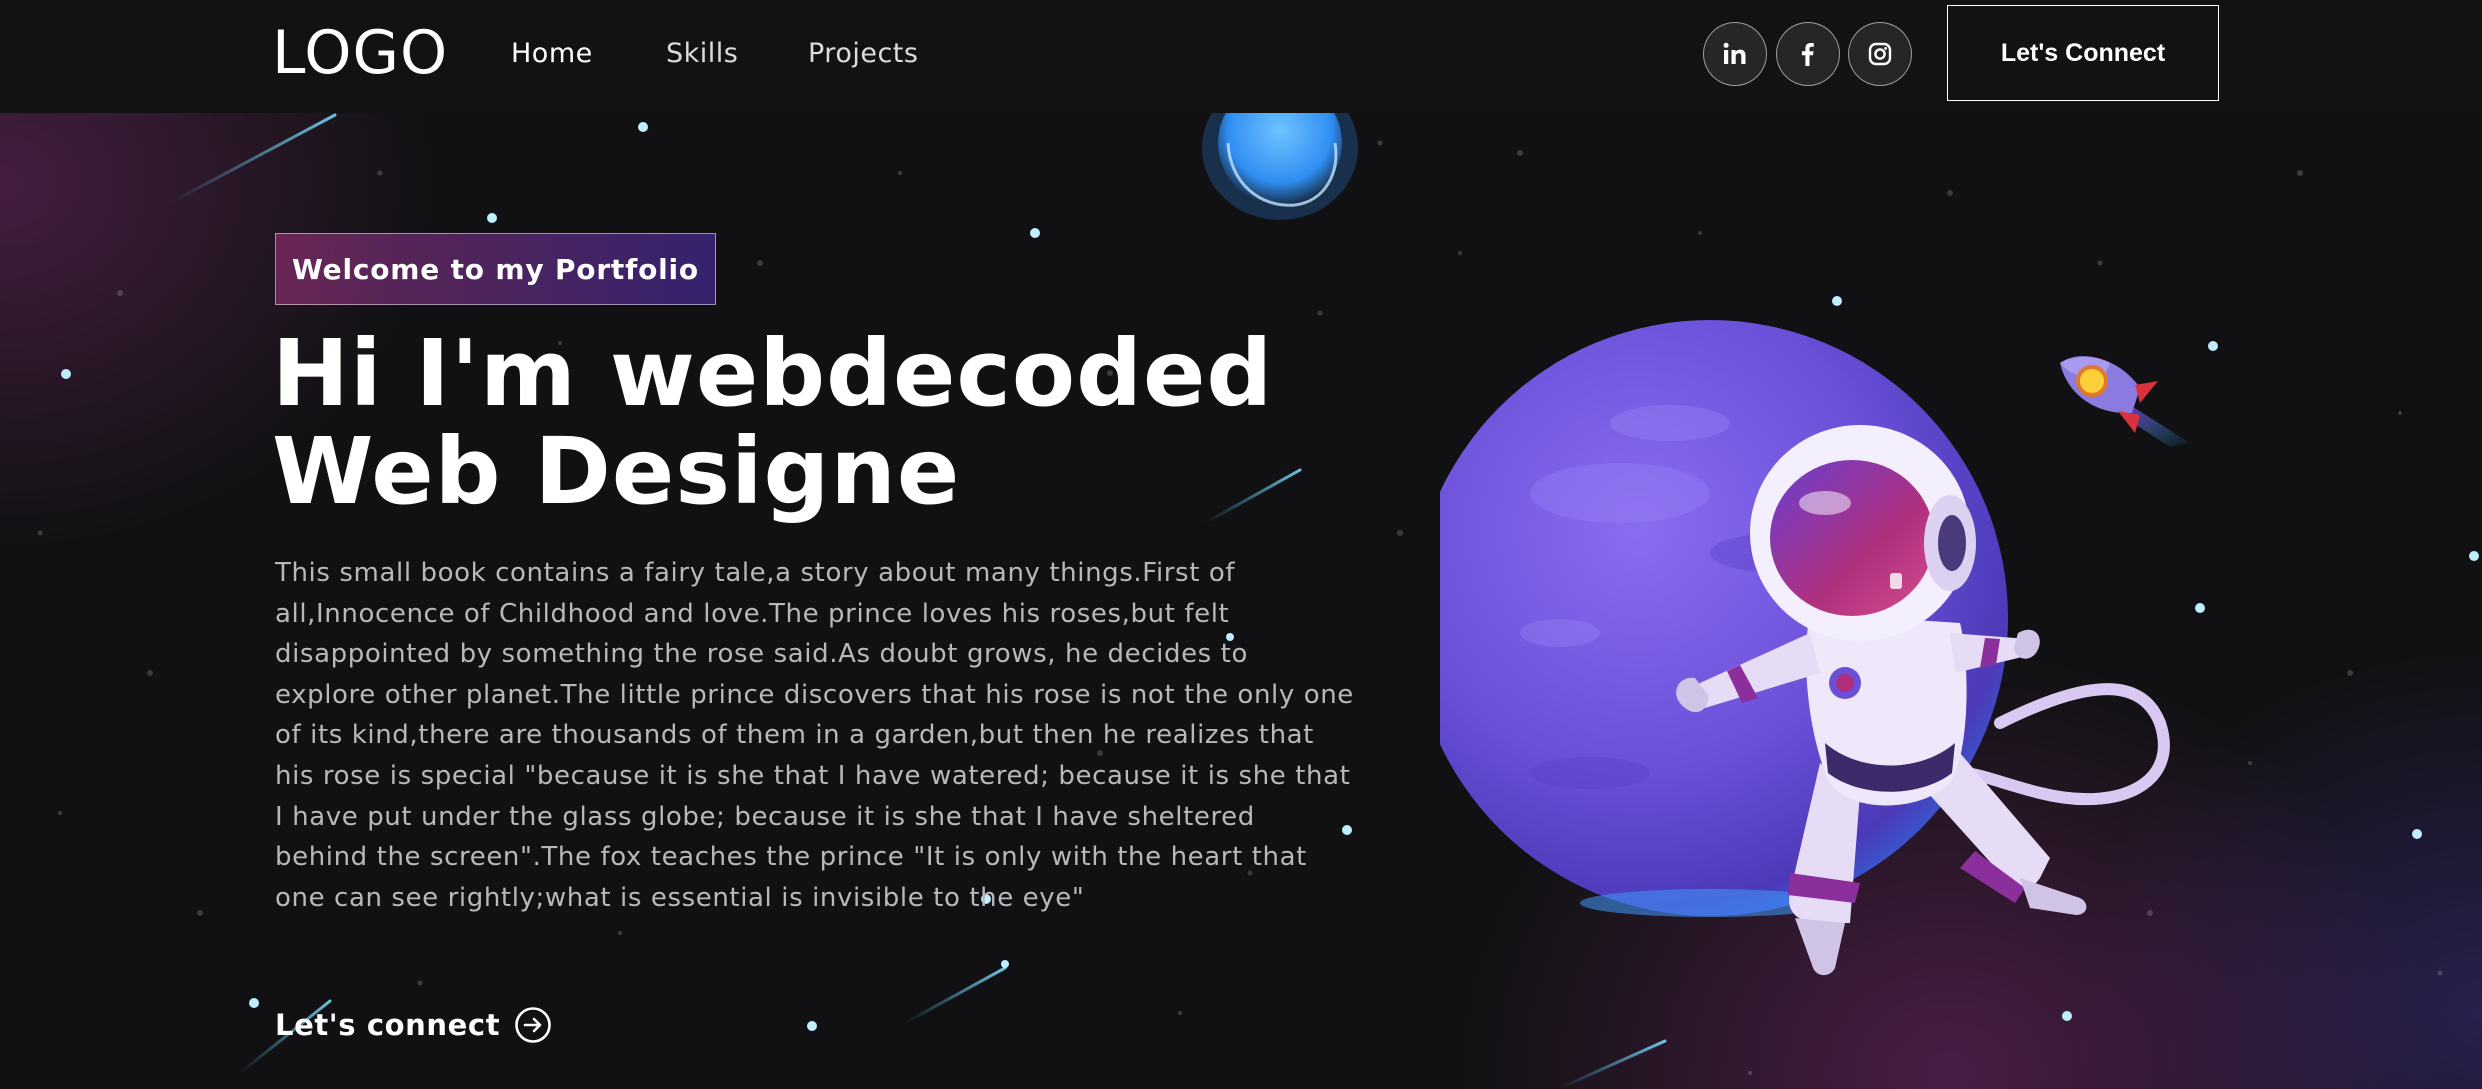  I want to click on headline-line-2: Web Designe, so click(616, 471).